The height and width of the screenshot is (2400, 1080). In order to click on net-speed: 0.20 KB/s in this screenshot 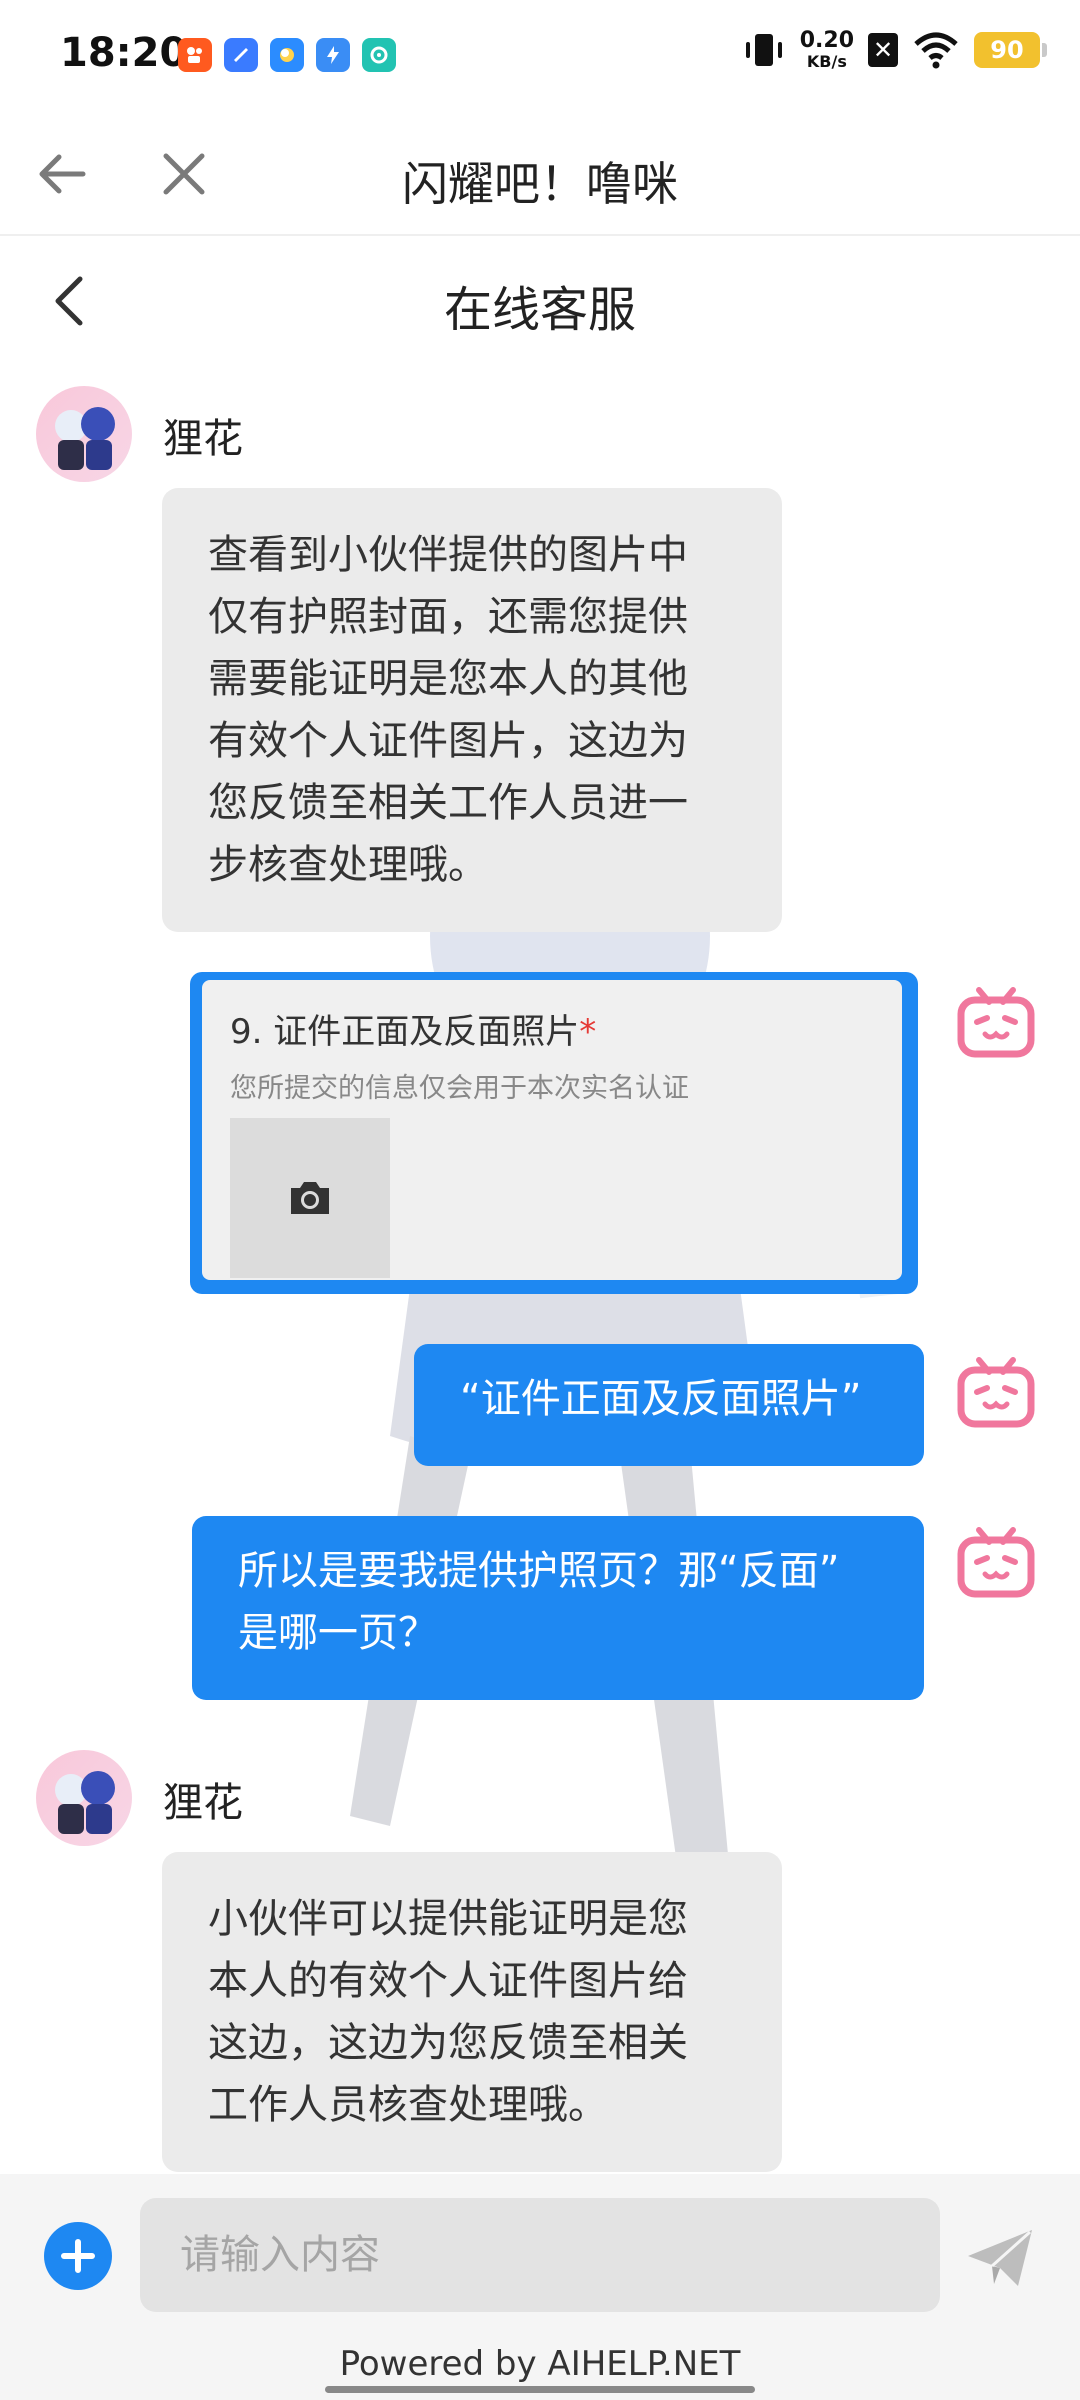, I will do `click(827, 50)`.